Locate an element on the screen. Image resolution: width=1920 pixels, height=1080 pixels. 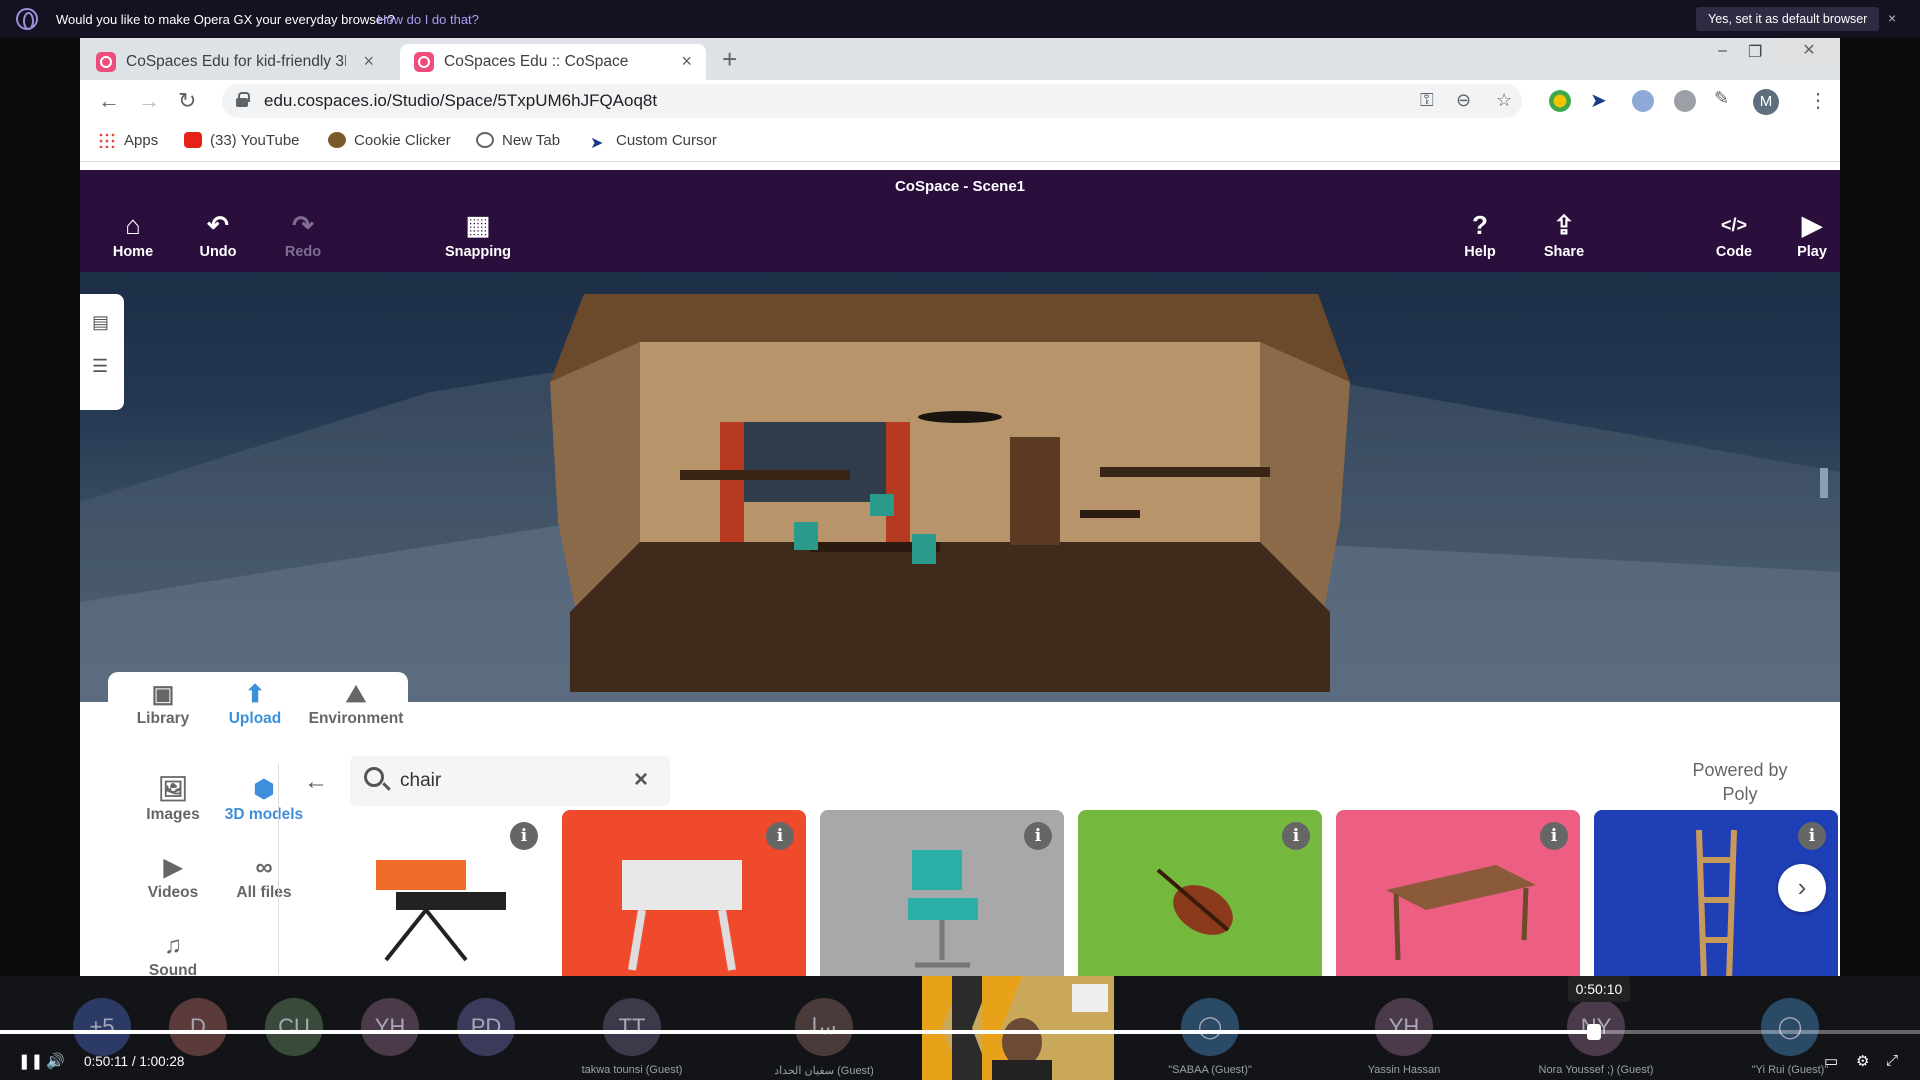
bookmark-star-icon: ☆ is located at coordinates (1504, 100).